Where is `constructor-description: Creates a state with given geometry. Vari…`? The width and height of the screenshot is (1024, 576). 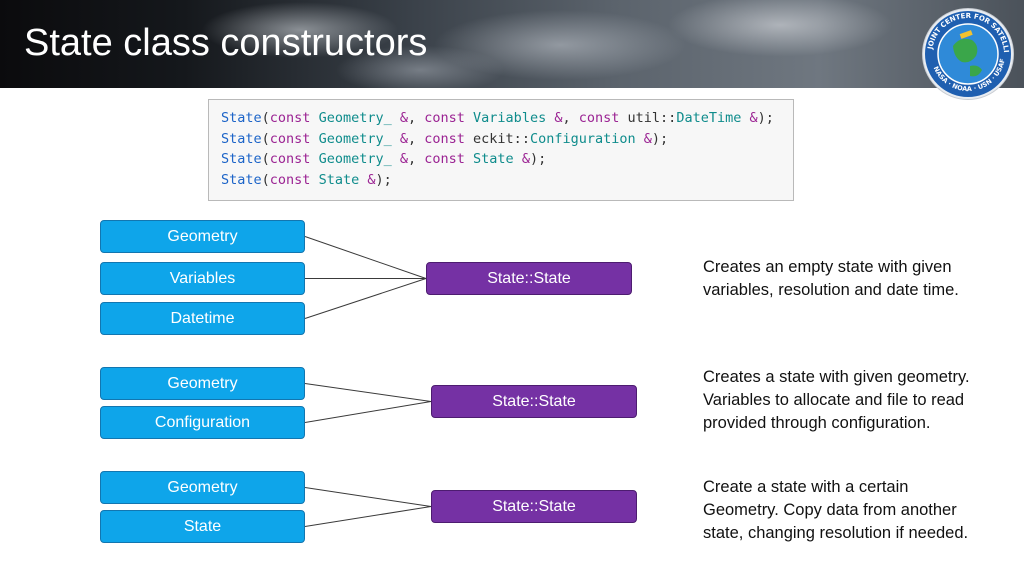 constructor-description: Creates a state with given geometry. Vari… is located at coordinates (853, 400).